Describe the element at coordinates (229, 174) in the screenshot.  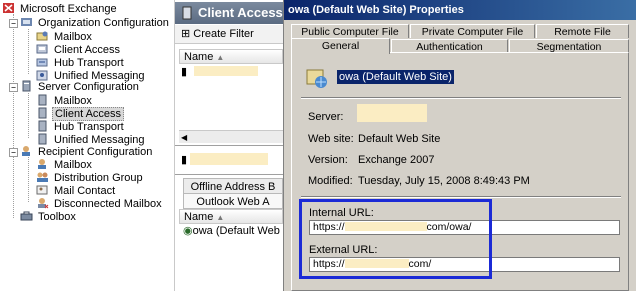
I see `divider` at that location.